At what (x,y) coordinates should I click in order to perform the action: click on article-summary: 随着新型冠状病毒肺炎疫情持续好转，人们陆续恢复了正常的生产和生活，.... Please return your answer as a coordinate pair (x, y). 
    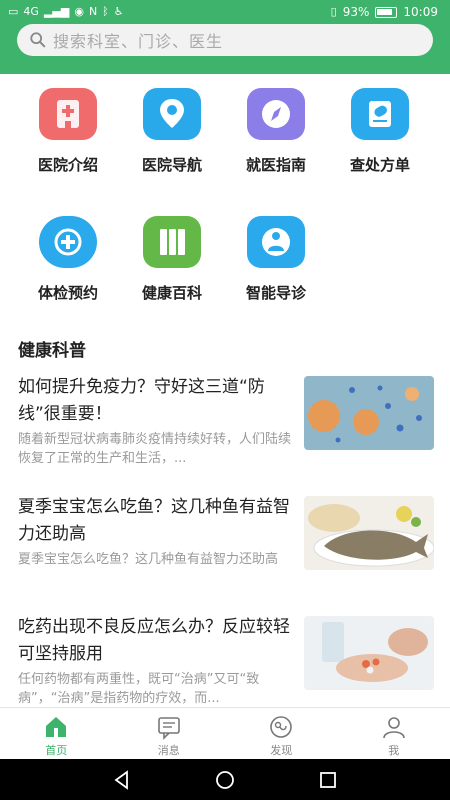
    Looking at the image, I should click on (155, 449).